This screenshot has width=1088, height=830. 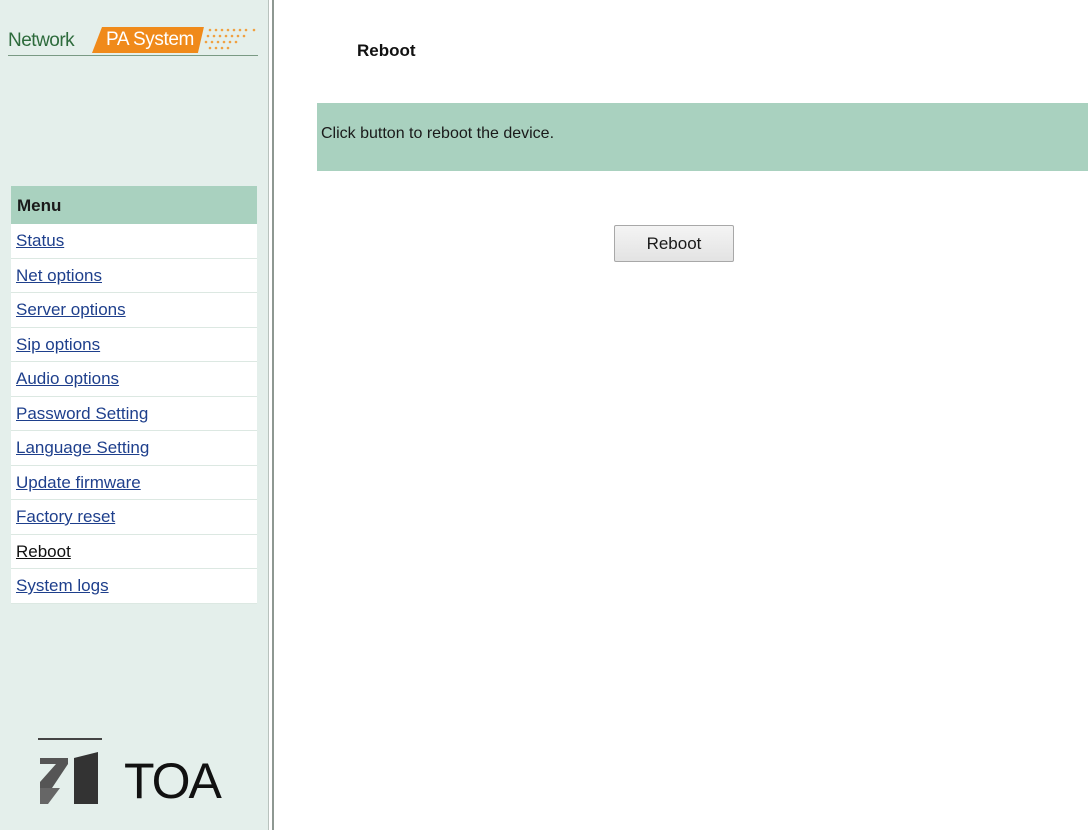 What do you see at coordinates (134, 586) in the screenshot?
I see `menu-item-system-logs: System logs` at bounding box center [134, 586].